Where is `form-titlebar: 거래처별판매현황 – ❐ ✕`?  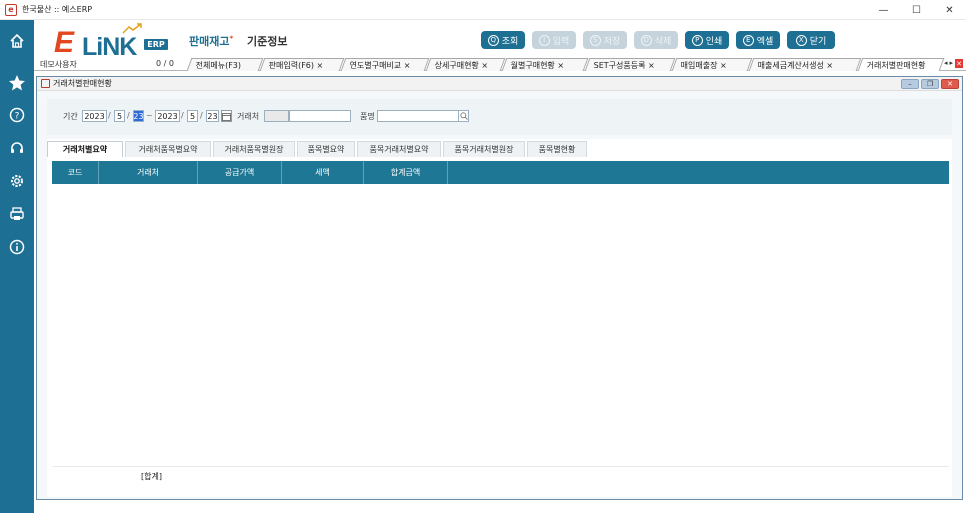 form-titlebar: 거래처별판매현황 – ❐ ✕ is located at coordinates (499, 84).